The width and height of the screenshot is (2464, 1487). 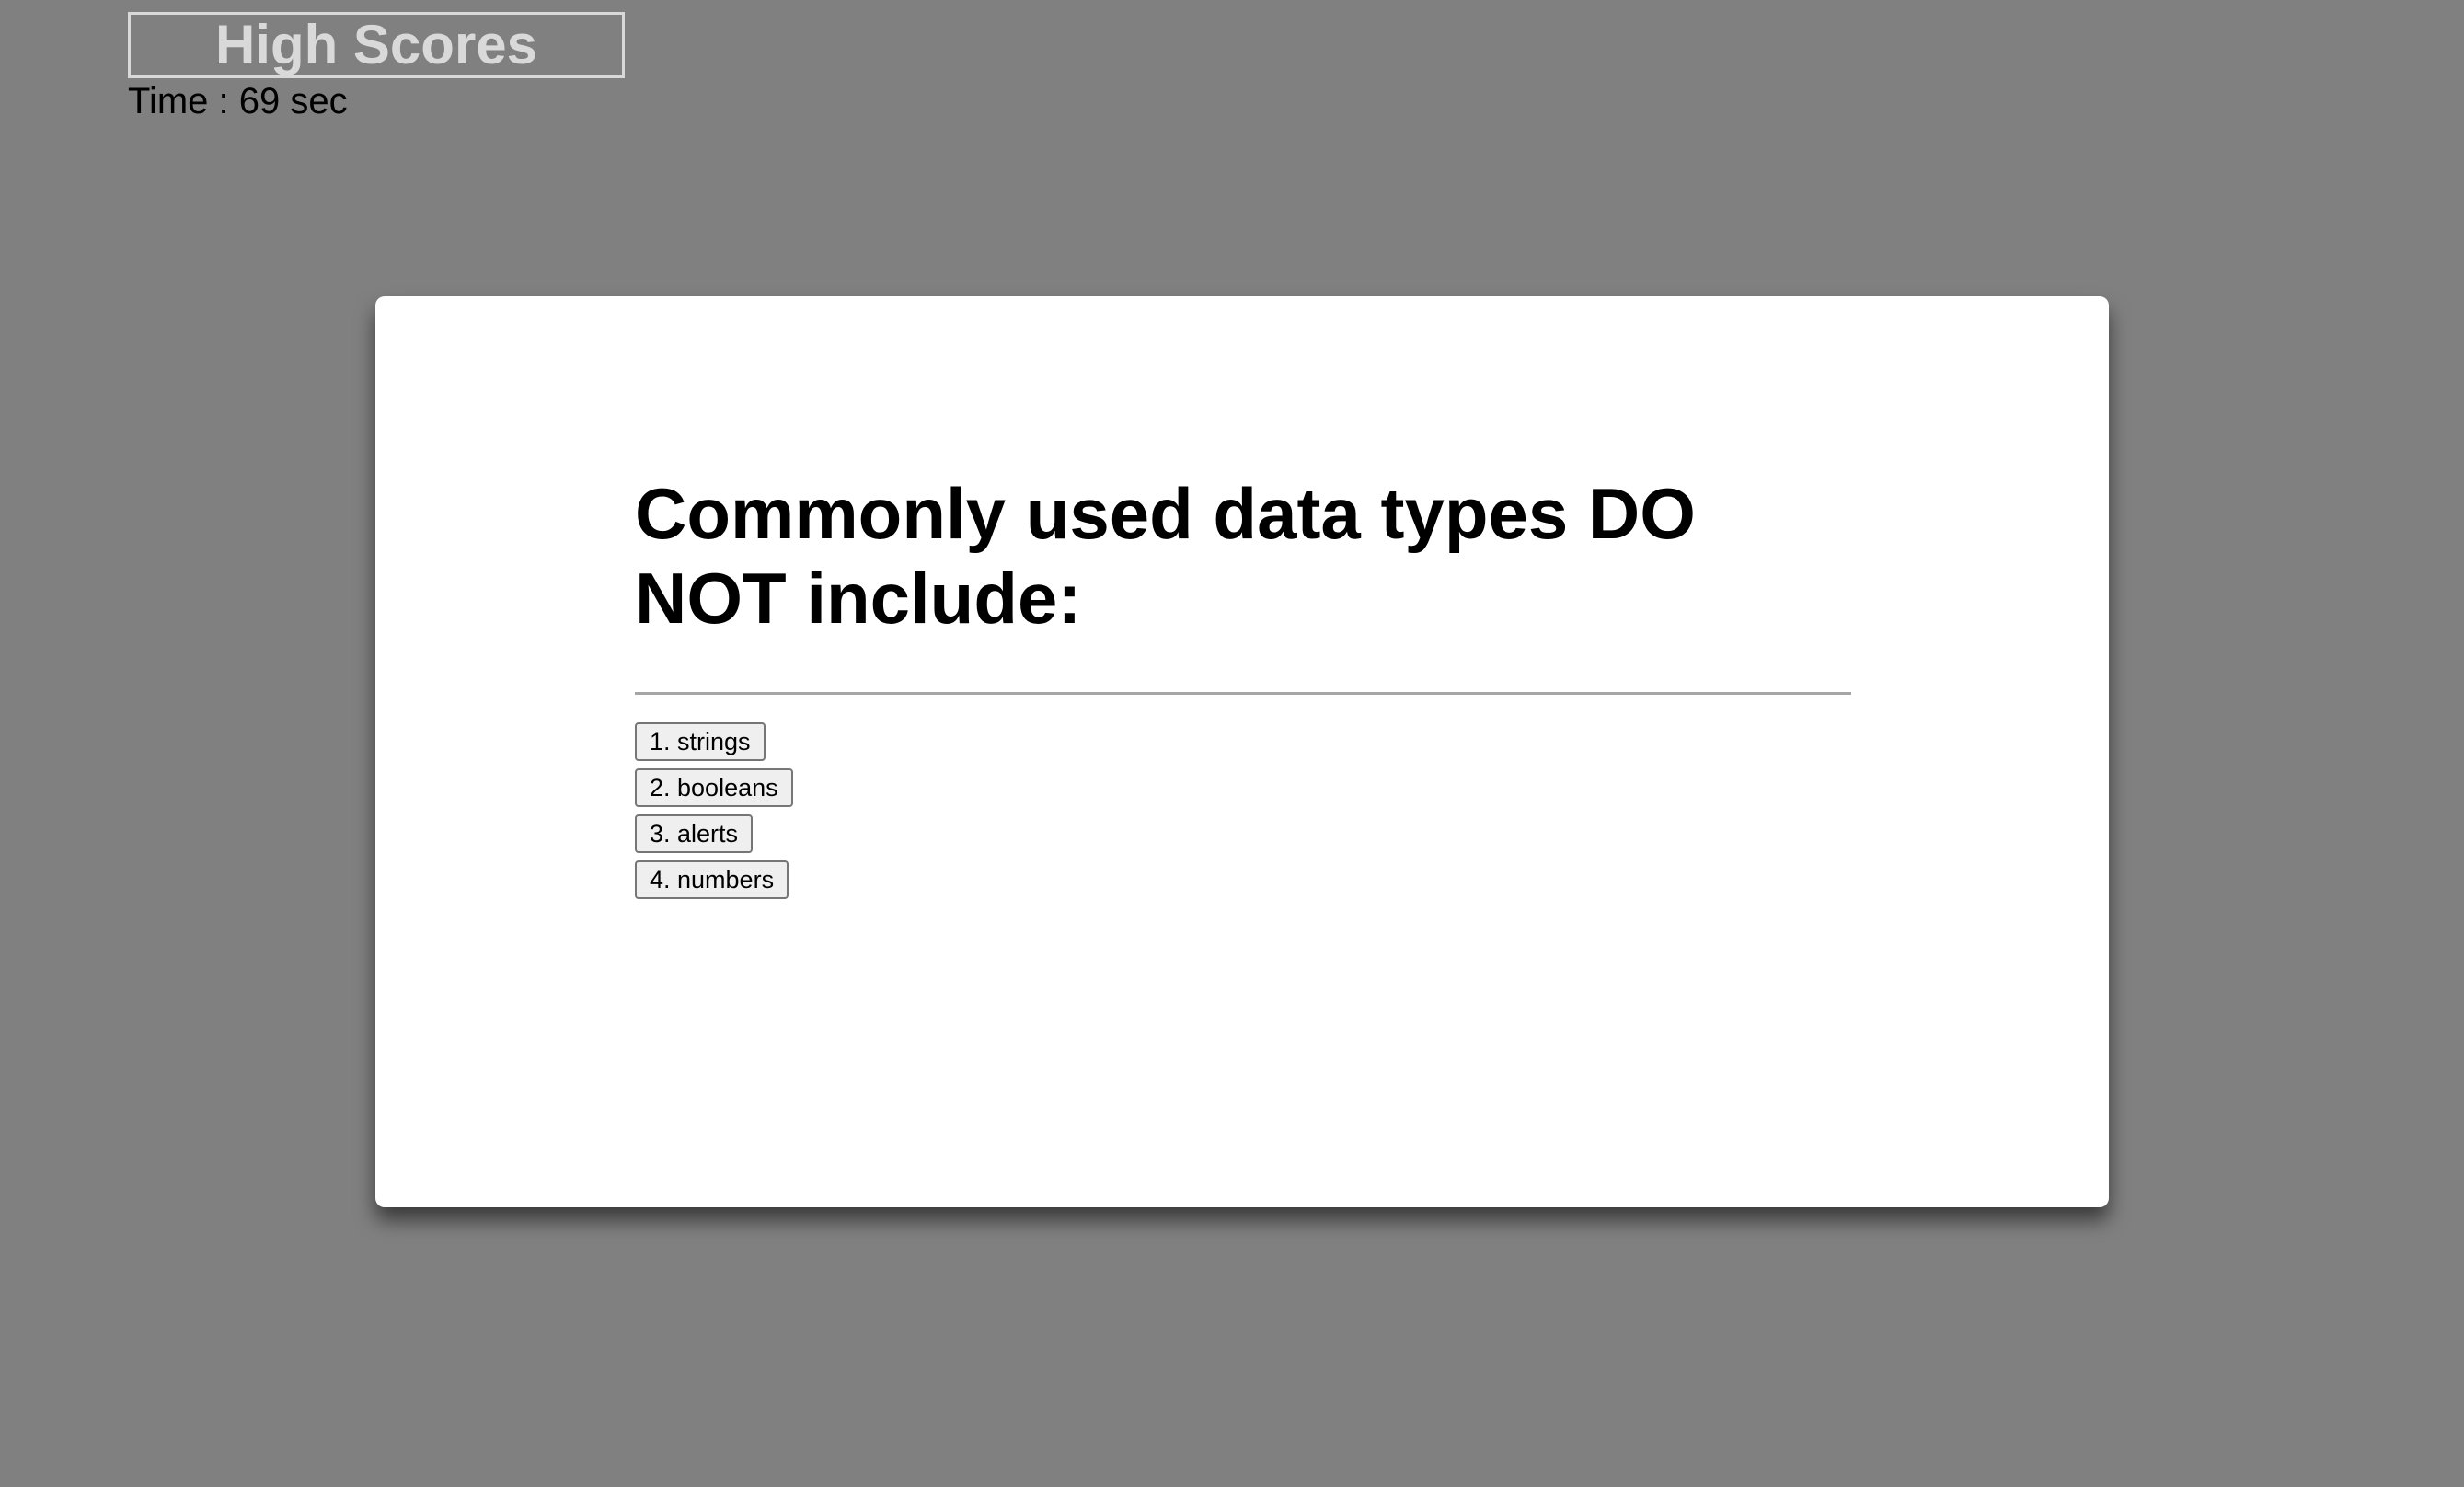 What do you see at coordinates (714, 788) in the screenshot?
I see `answer-button-booleans: 2. booleans` at bounding box center [714, 788].